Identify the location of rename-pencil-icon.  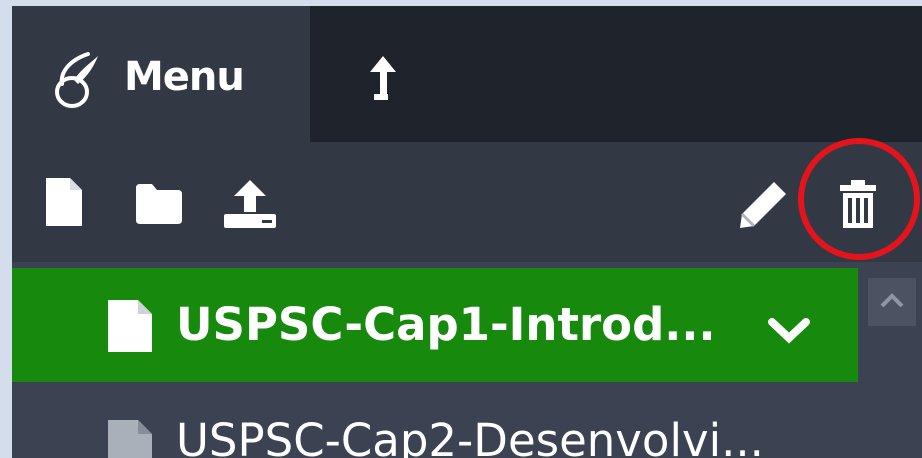
(763, 205).